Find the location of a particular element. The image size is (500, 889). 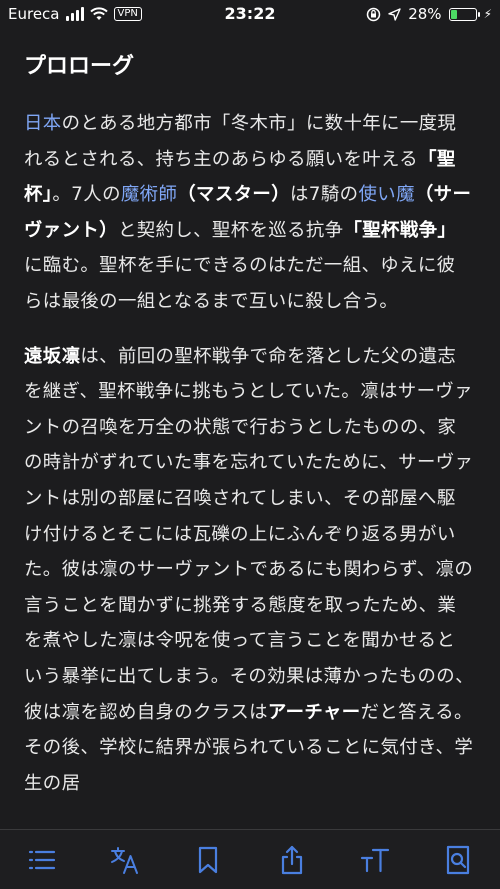

share-icon is located at coordinates (291, 859).